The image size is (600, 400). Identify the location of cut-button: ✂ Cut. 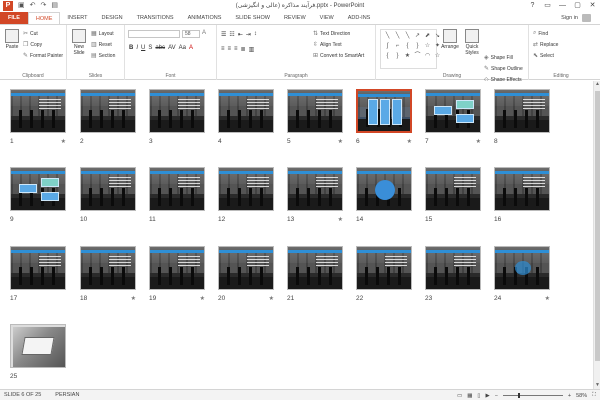
(30, 34).